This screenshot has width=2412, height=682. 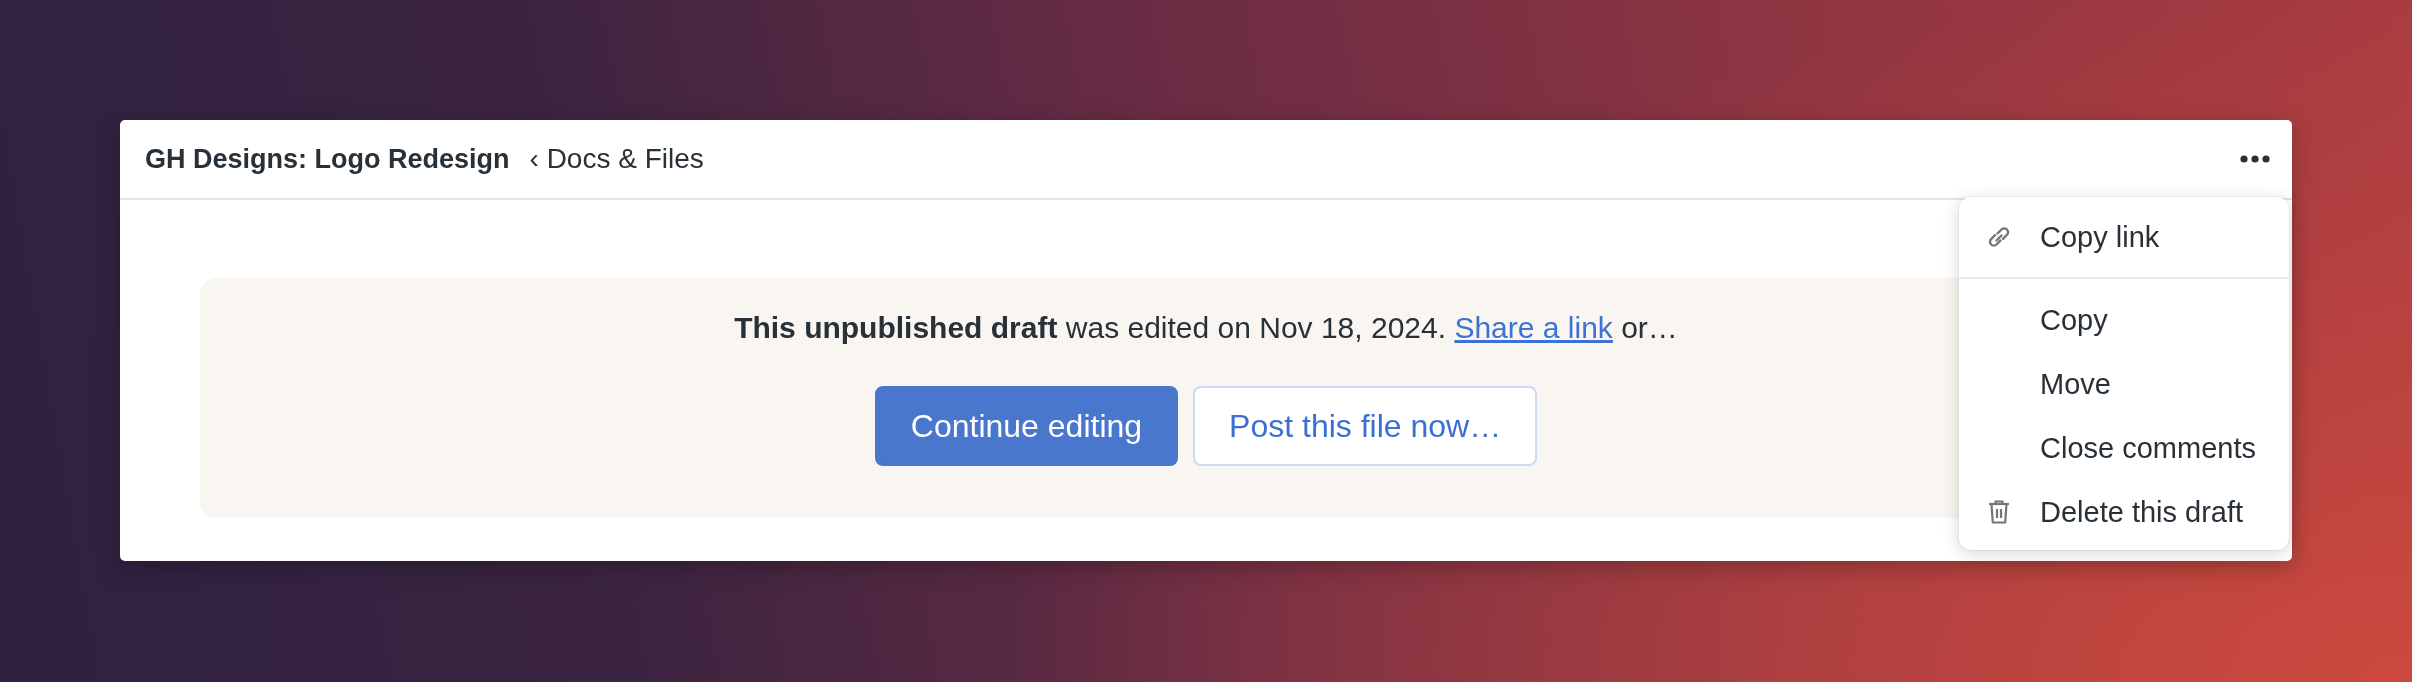 I want to click on project-title: GH Designs: Logo Redesign, so click(x=327, y=159).